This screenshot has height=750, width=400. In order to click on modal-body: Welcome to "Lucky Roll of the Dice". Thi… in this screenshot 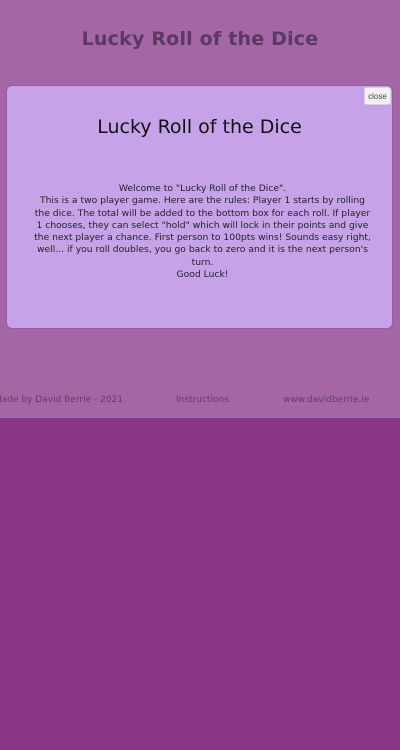, I will do `click(202, 232)`.